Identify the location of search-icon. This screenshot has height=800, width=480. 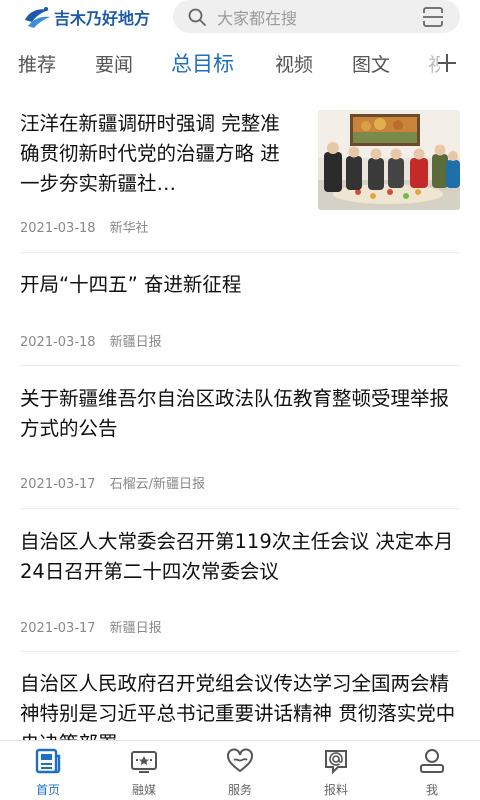
(197, 17).